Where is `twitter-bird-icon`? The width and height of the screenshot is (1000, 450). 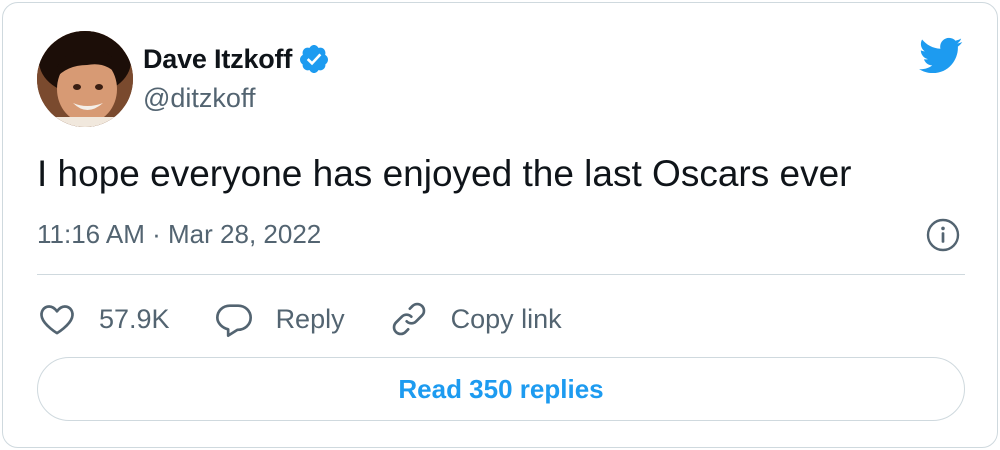
twitter-bird-icon is located at coordinates (941, 55).